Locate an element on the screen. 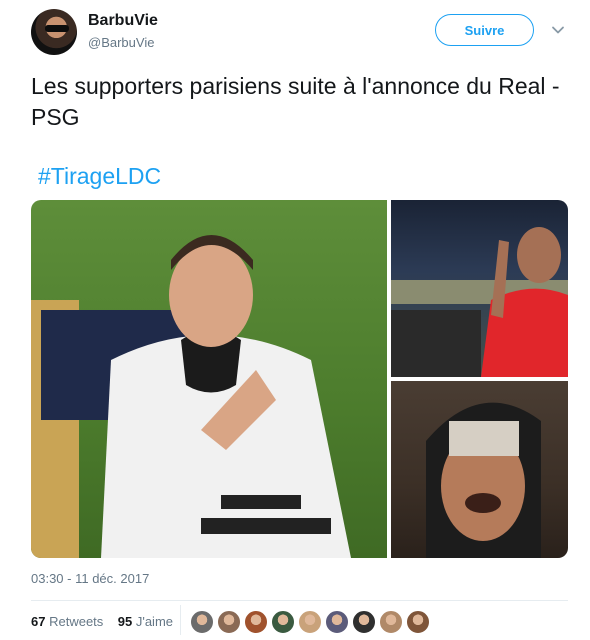 The width and height of the screenshot is (590, 640). tweet-stats: 67 Retweets 95 J'aime is located at coordinates (102, 621).